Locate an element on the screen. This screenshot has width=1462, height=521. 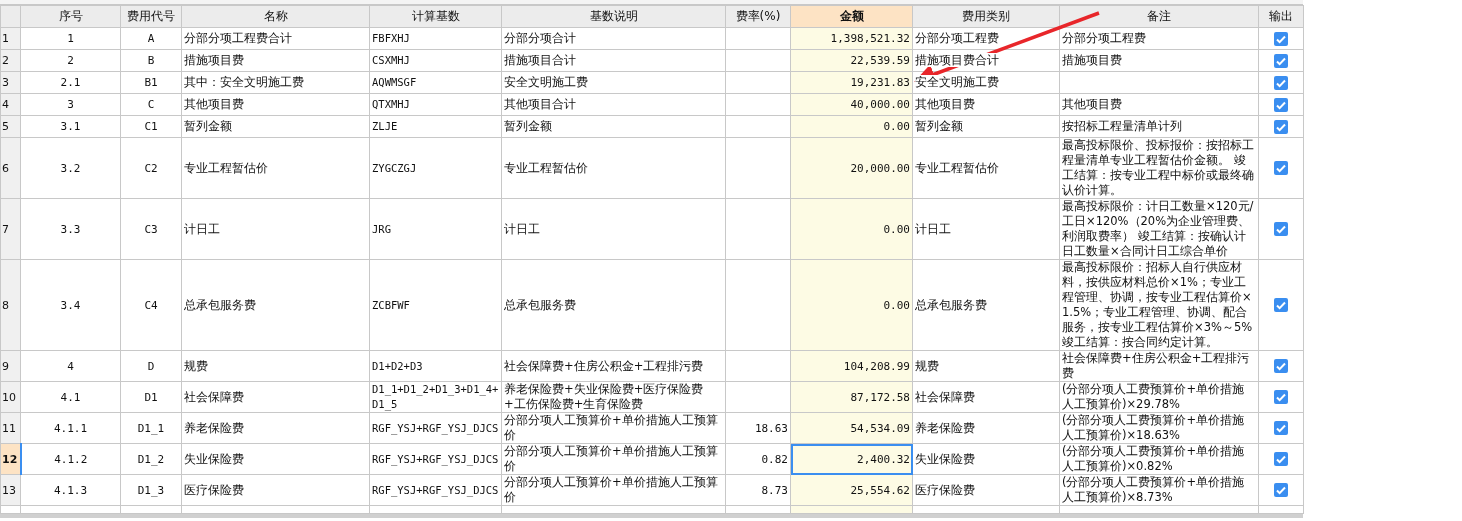
row-number: 10 is located at coordinates (10, 397).